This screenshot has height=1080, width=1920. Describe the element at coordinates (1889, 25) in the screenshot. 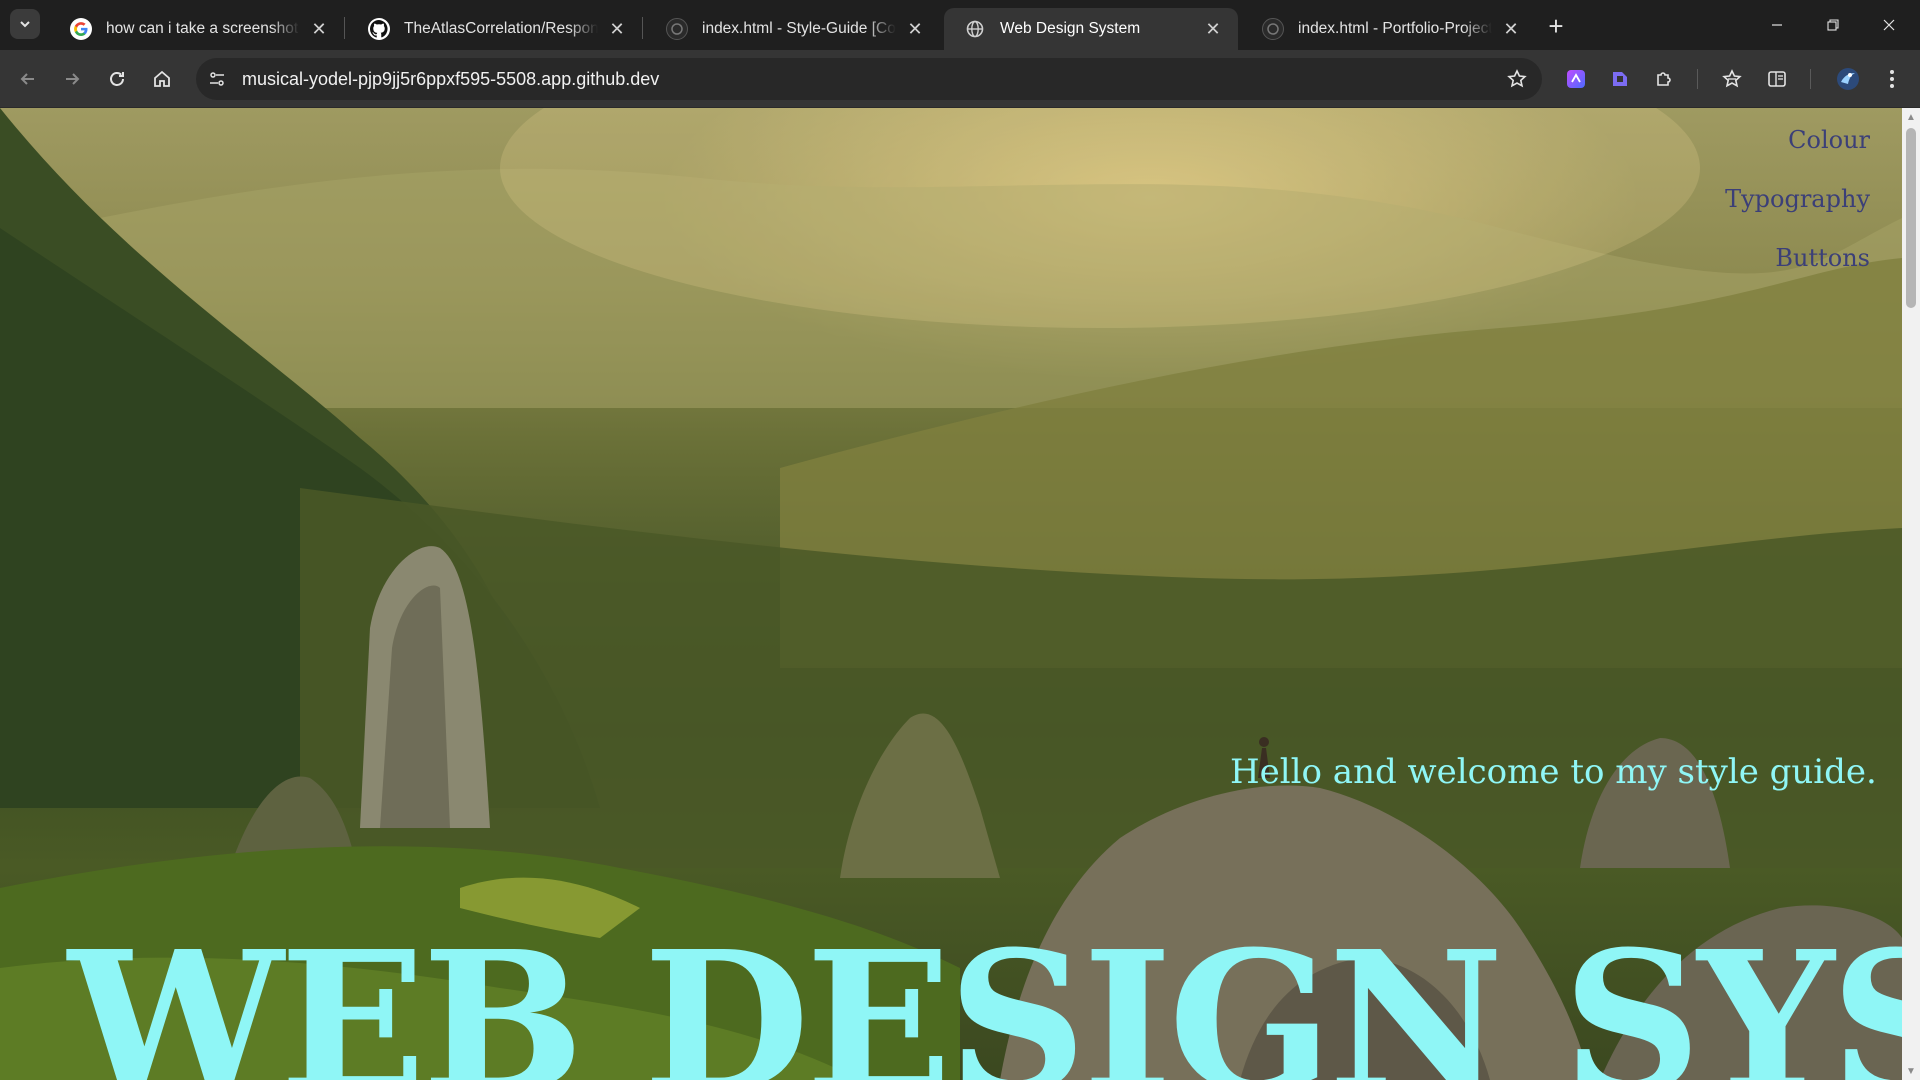

I see `close-window-icon` at that location.